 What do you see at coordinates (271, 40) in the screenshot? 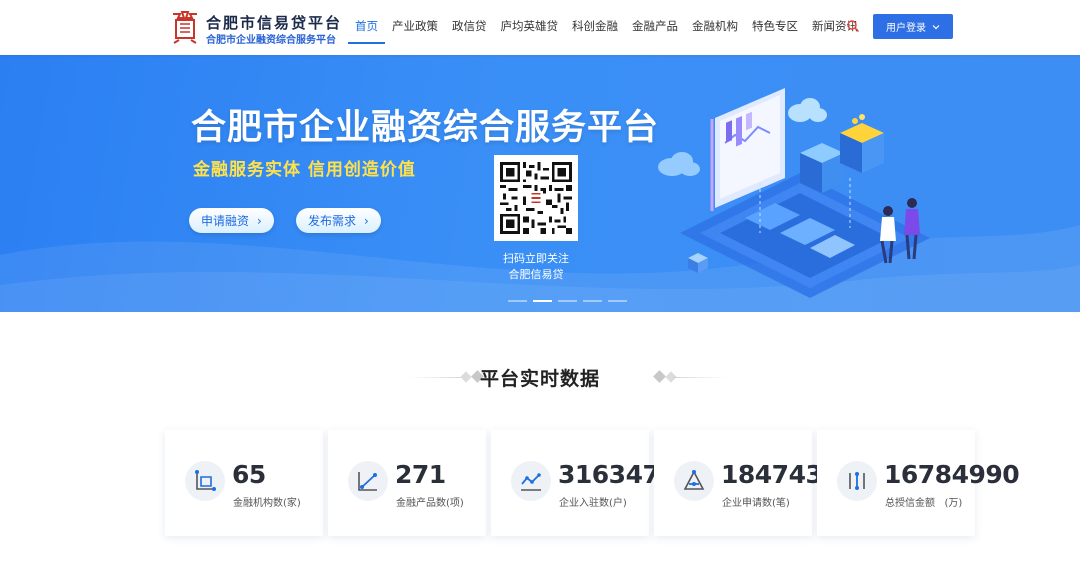
I see `logo-subtitle: 合肥市企业融资综合服务平台` at bounding box center [271, 40].